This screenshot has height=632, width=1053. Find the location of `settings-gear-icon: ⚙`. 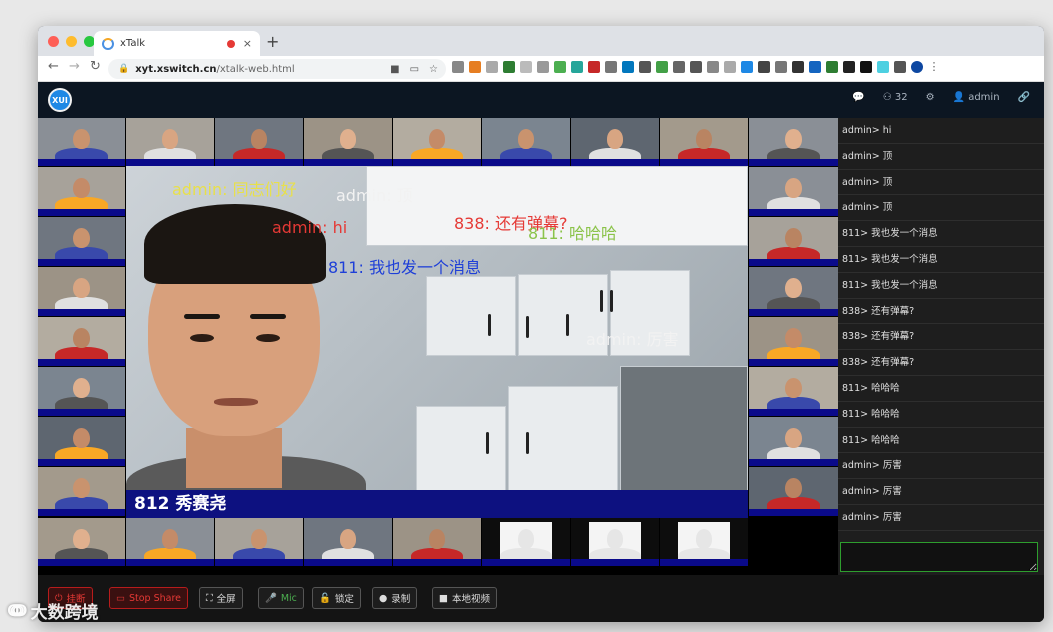

settings-gear-icon: ⚙ is located at coordinates (930, 97).